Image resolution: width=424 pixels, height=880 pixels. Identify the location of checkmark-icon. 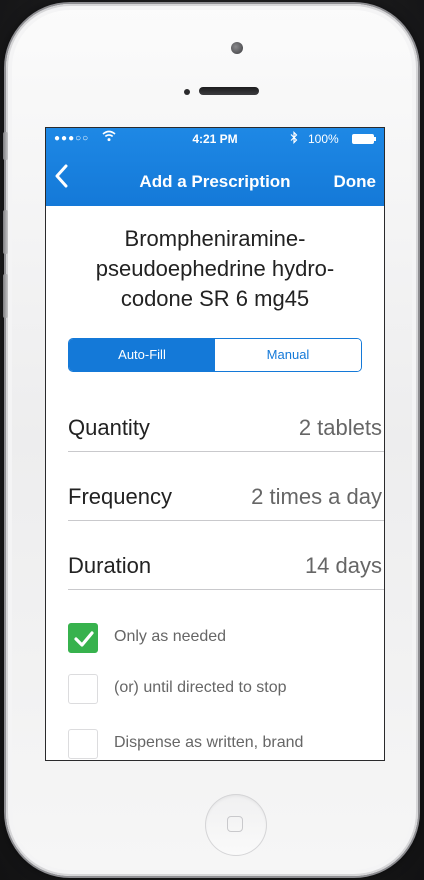
(84, 639).